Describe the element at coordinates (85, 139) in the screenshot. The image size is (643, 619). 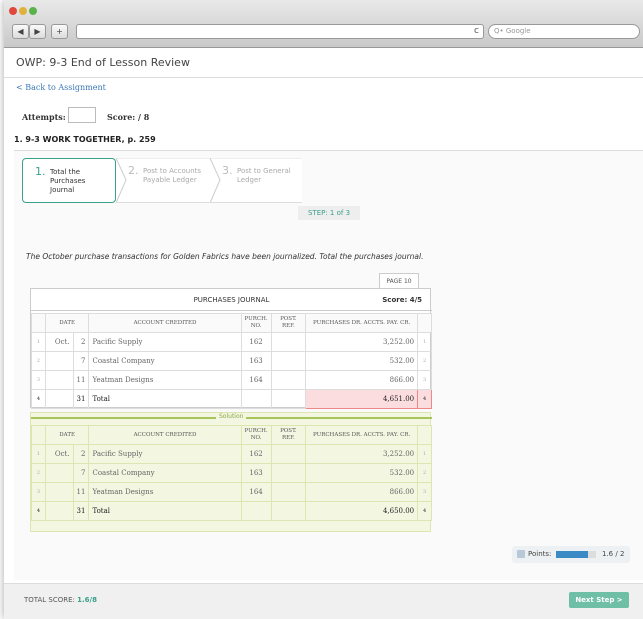
I see `work-heading: 1. 9-3 WORK TOGETHER, p. 259` at that location.